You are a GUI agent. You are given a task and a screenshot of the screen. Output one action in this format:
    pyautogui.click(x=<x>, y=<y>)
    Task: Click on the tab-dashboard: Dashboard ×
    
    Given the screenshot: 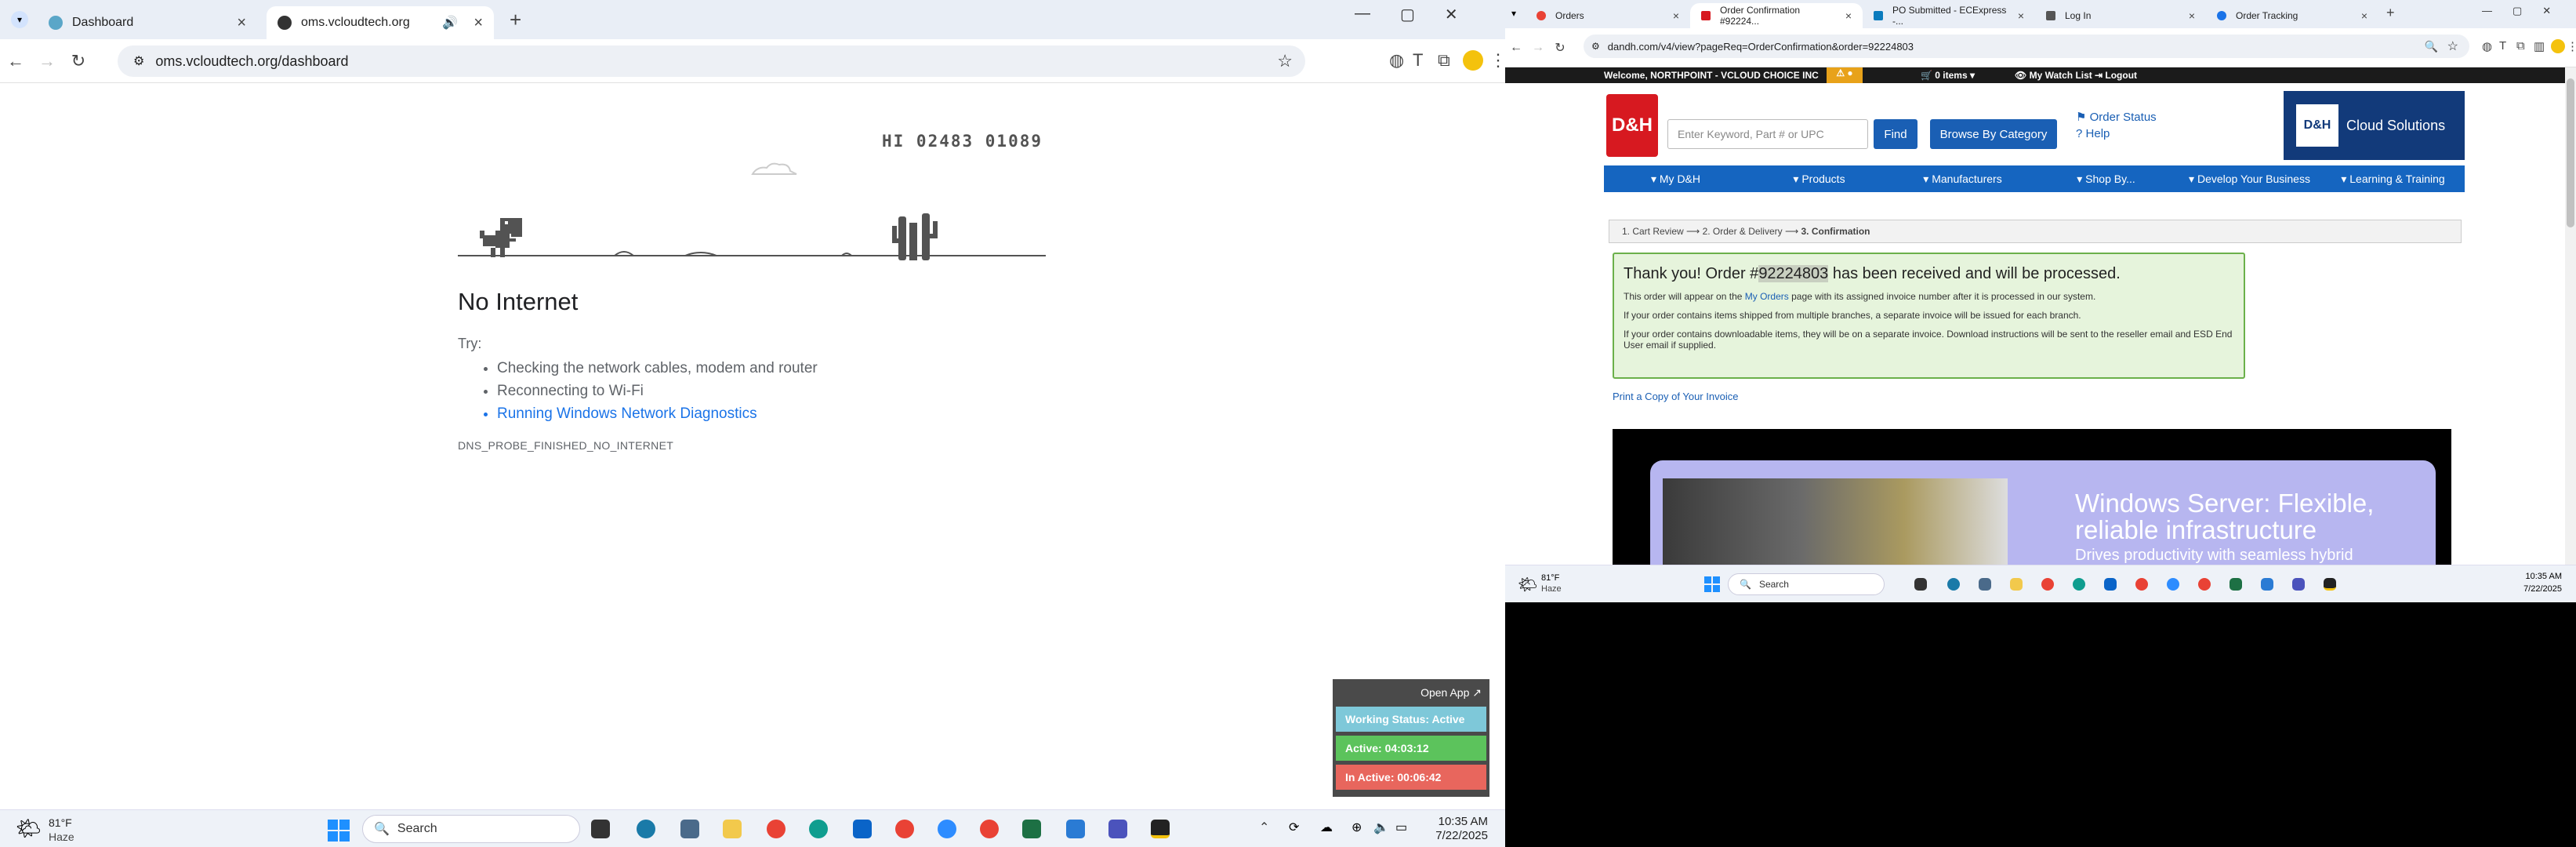 What is the action you would take?
    pyautogui.click(x=147, y=22)
    